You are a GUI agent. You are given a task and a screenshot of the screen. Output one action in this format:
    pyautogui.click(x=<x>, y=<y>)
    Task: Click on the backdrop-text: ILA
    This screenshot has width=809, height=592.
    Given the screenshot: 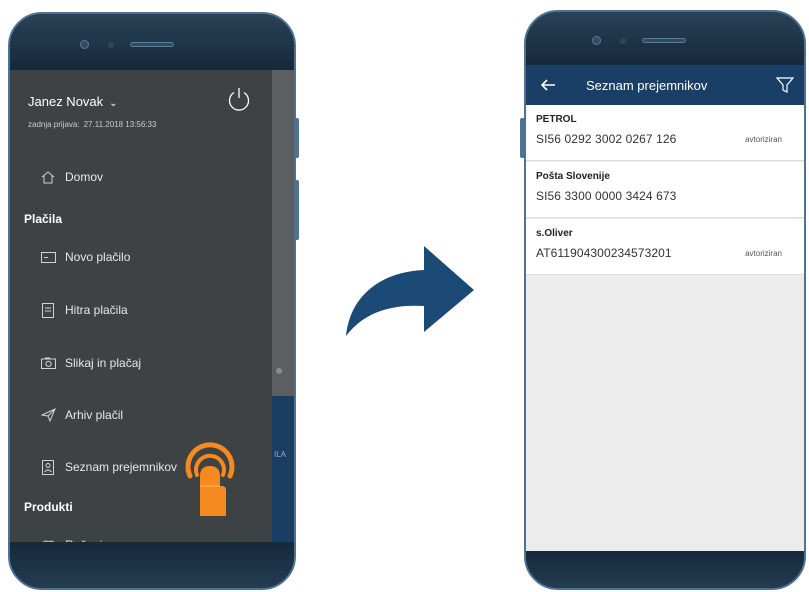 What is the action you would take?
    pyautogui.click(x=280, y=454)
    